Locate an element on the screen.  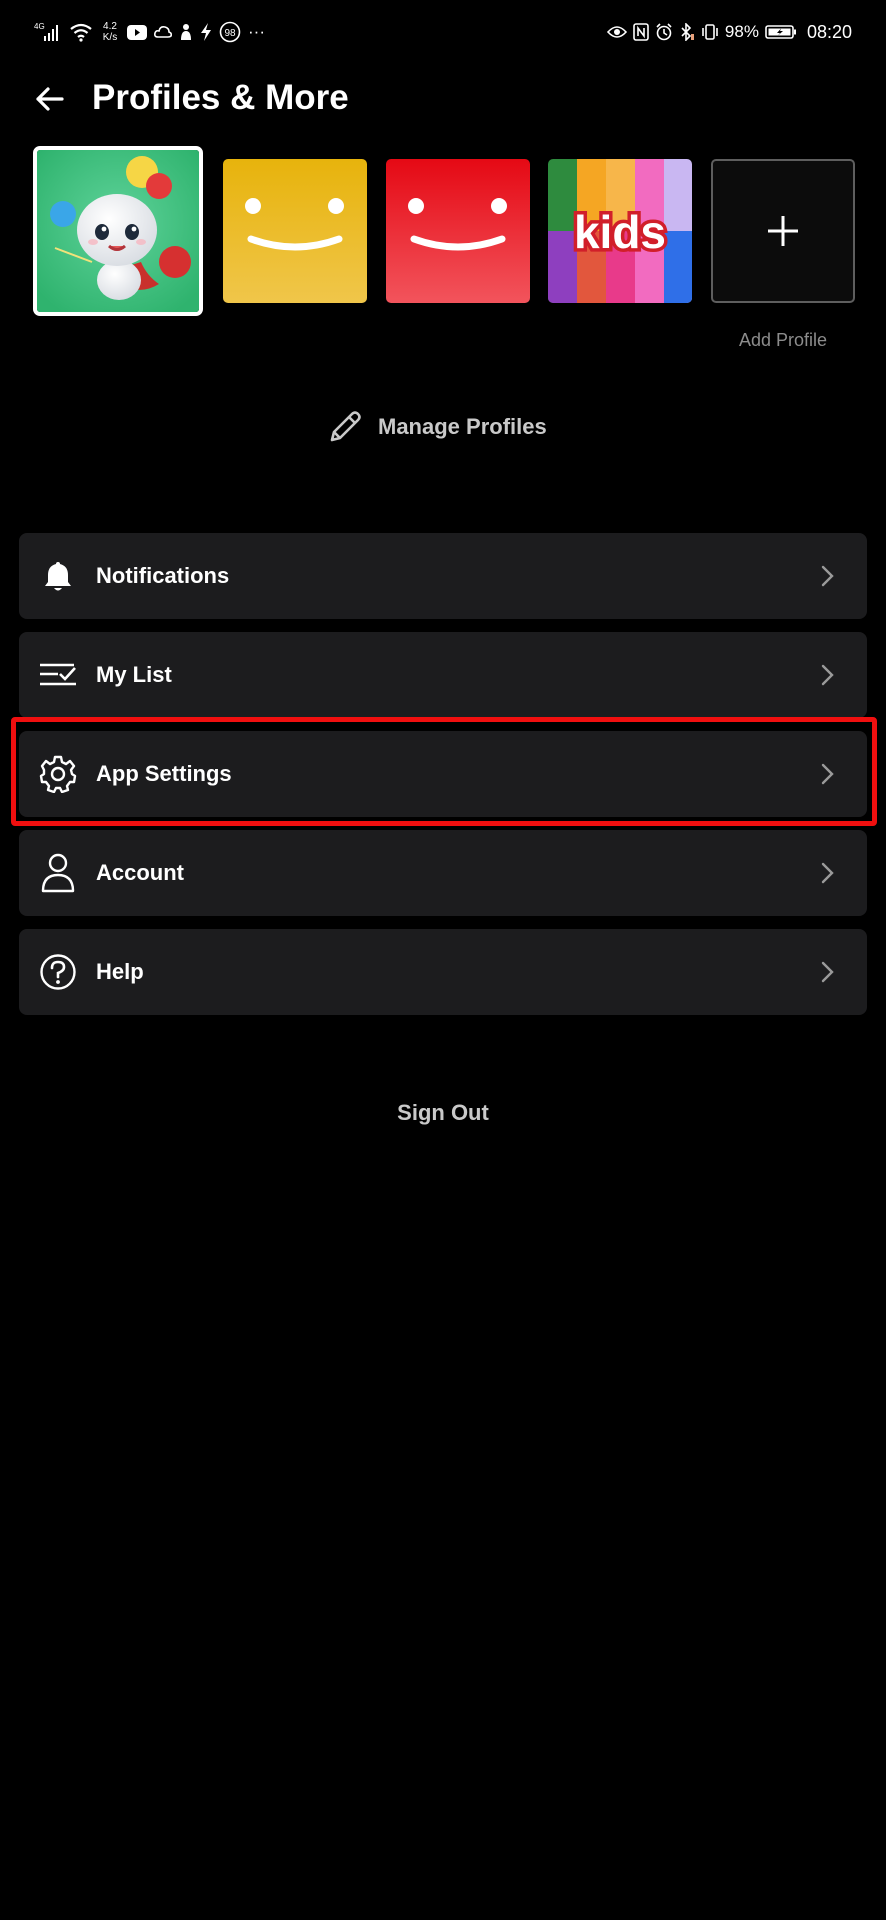
speed-unit: K/s is located at coordinates (110, 37).